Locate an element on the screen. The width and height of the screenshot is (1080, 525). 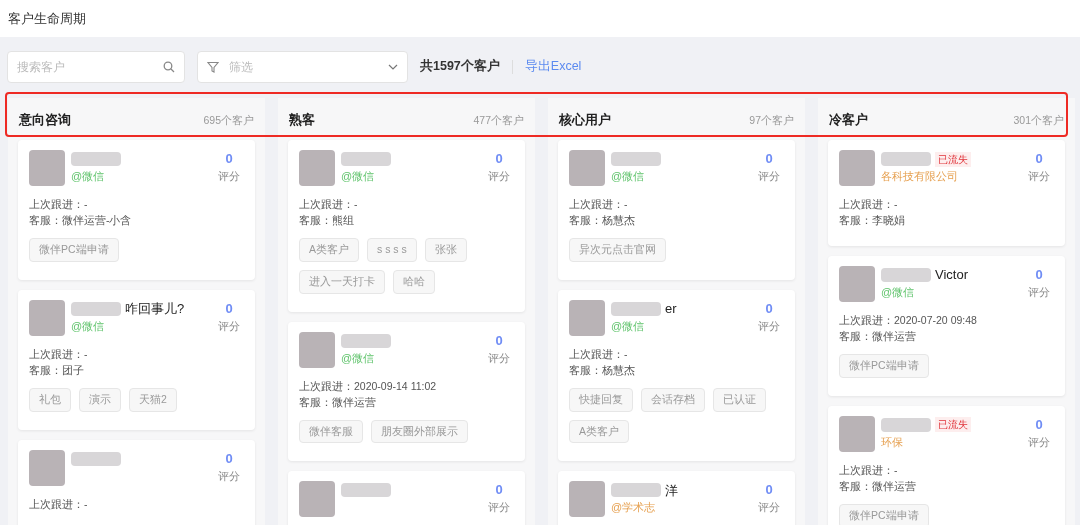
customer-tag: A类客户 is located at coordinates (329, 250).